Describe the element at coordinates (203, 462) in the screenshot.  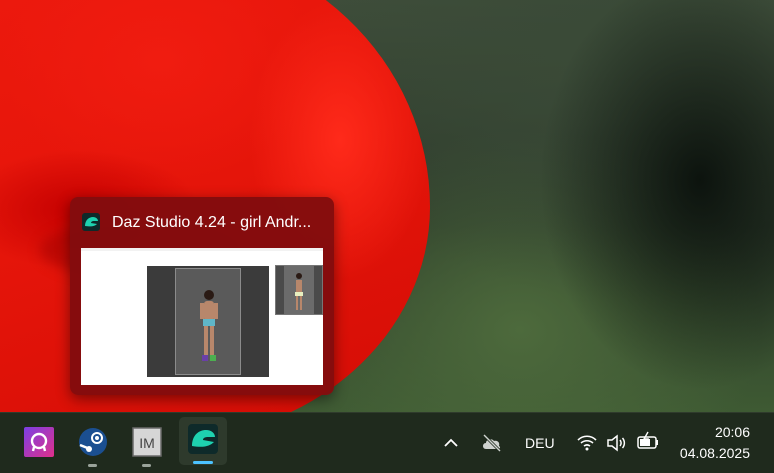
I see `active-indicator` at that location.